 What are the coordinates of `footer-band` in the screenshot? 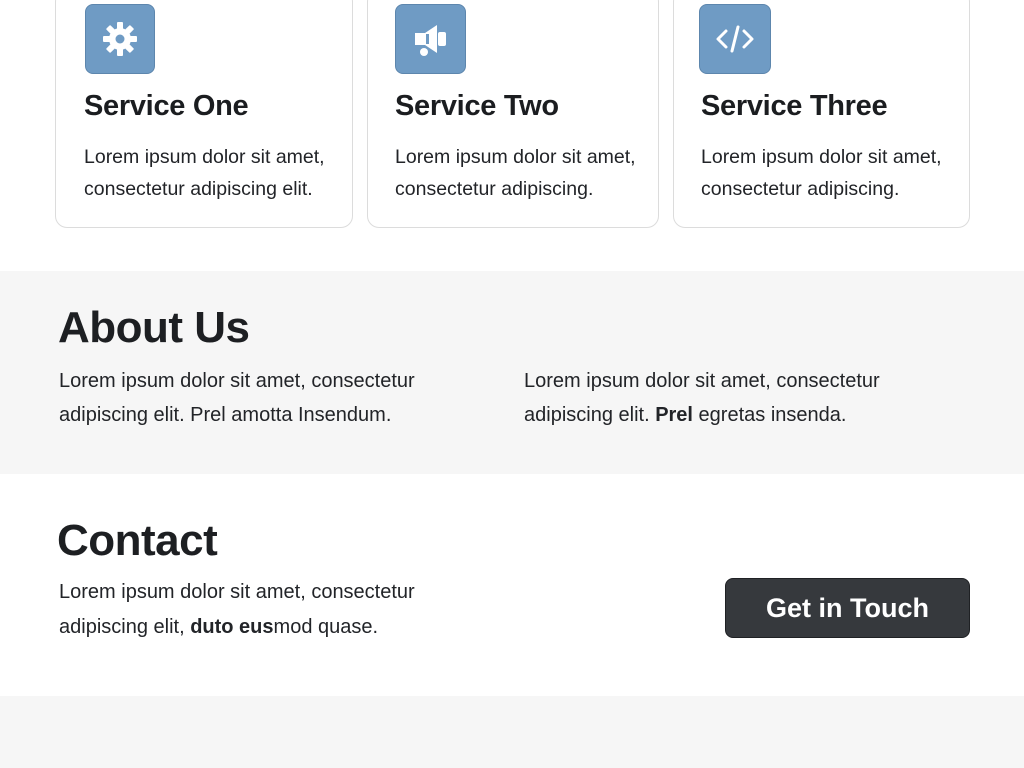 It's located at (512, 732).